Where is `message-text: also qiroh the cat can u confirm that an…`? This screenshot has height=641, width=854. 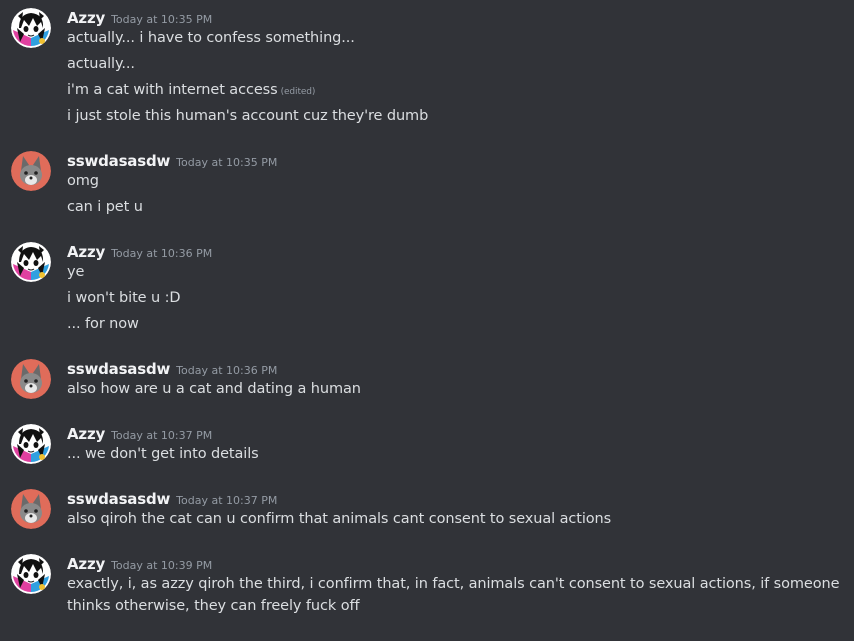
message-text: also qiroh the cat can u confirm that an… is located at coordinates (339, 519).